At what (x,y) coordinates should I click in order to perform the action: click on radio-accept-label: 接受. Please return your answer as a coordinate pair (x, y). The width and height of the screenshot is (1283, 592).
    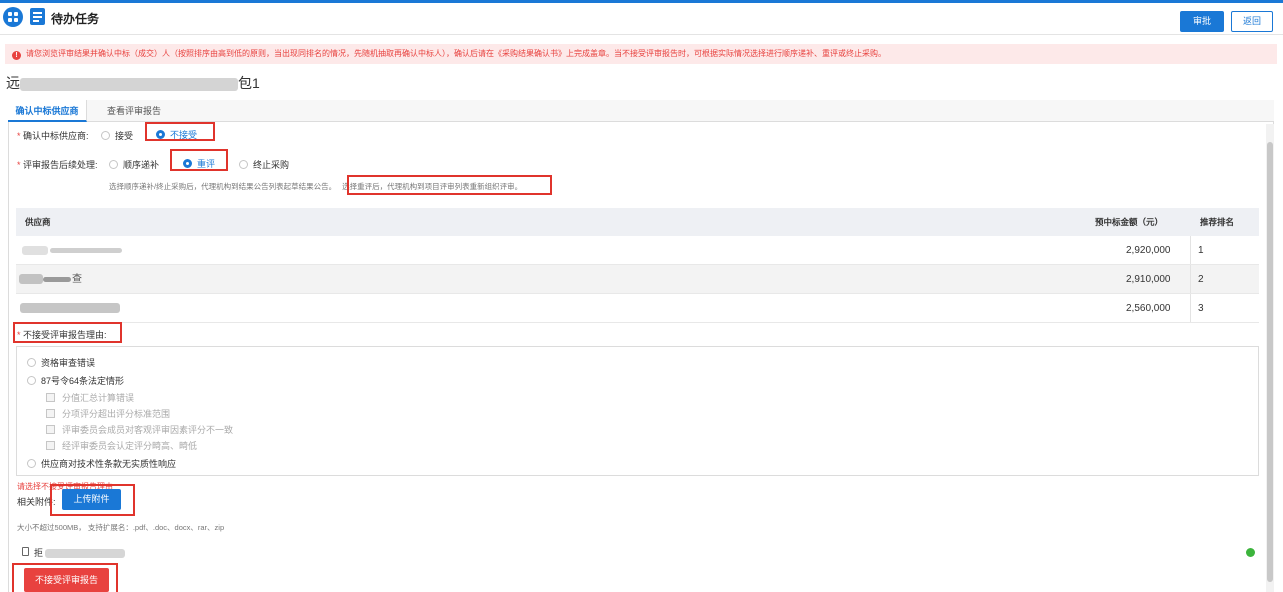
    Looking at the image, I should click on (124, 136).